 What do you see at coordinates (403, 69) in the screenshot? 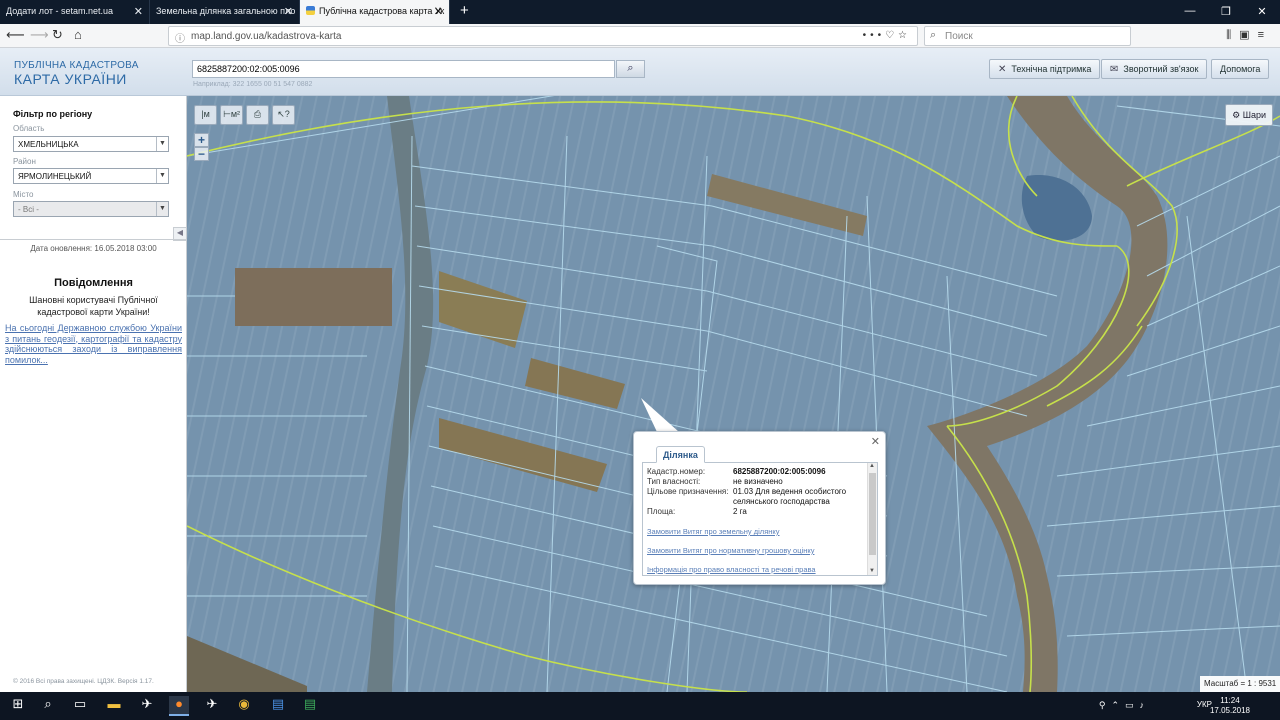
I see `cadastral-number-input: 6825887200:02:005:0096` at bounding box center [403, 69].